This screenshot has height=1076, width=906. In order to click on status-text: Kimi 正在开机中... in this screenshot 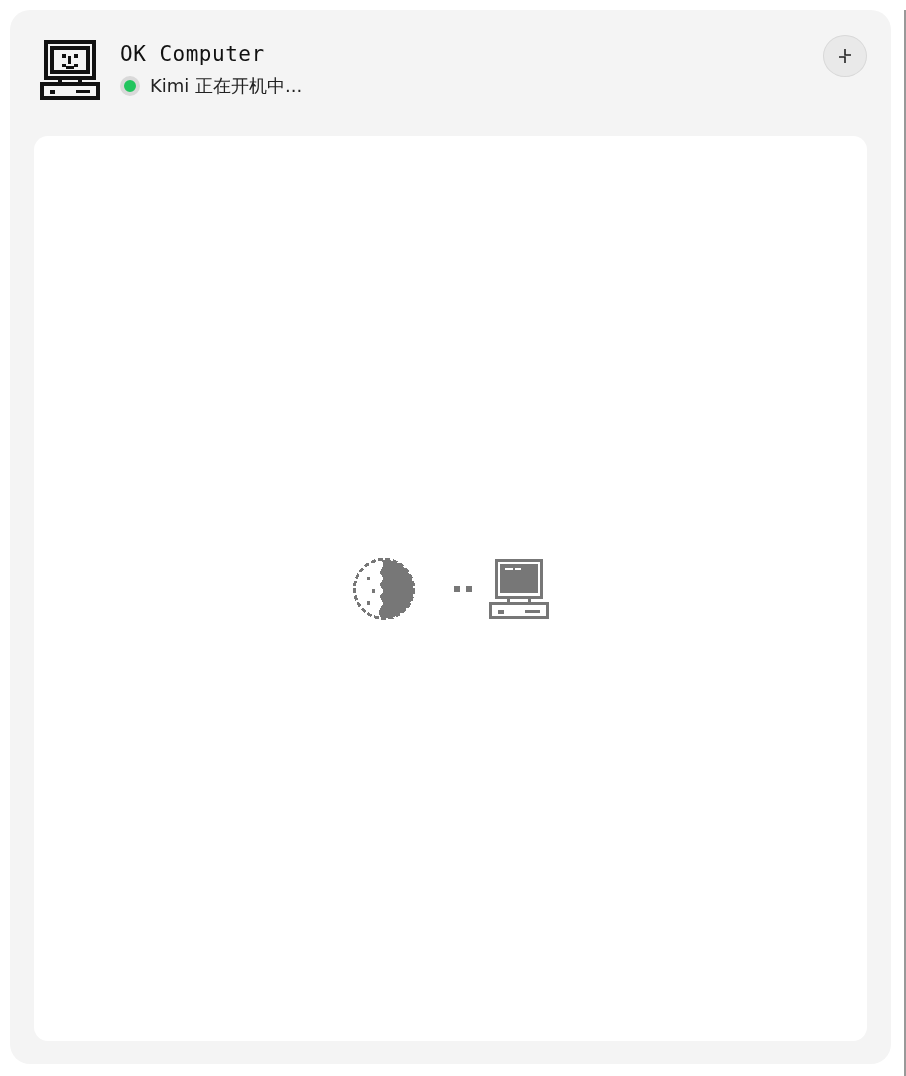, I will do `click(226, 86)`.